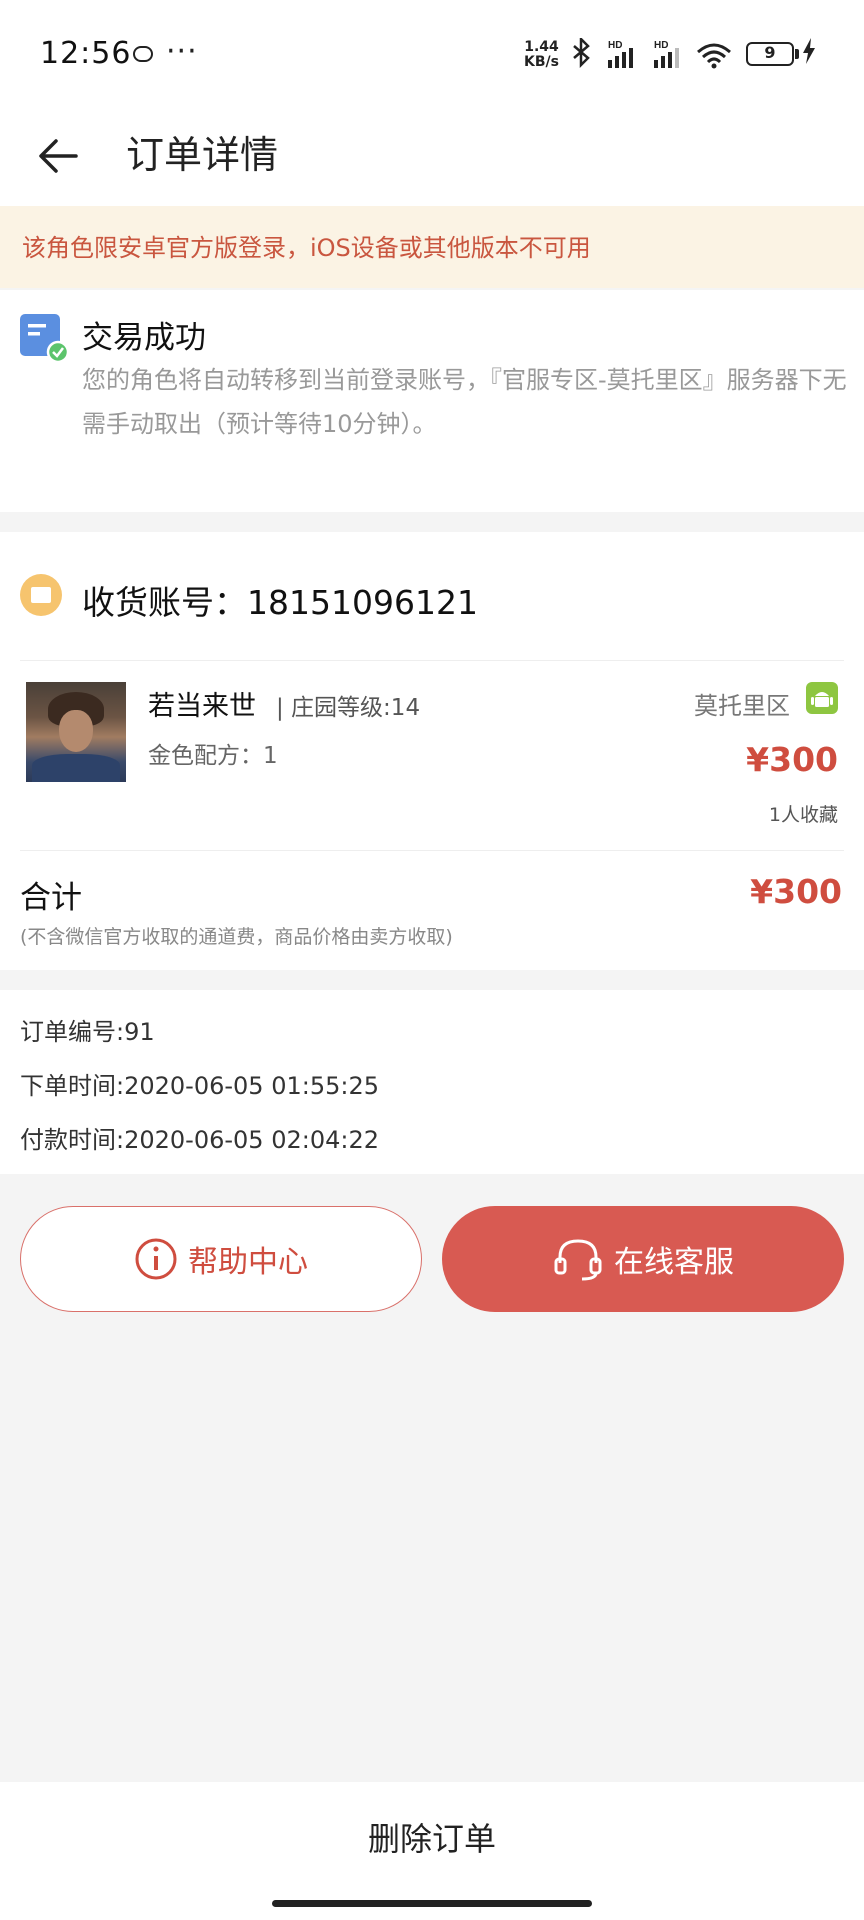  I want to click on headset-icon, so click(578, 1260).